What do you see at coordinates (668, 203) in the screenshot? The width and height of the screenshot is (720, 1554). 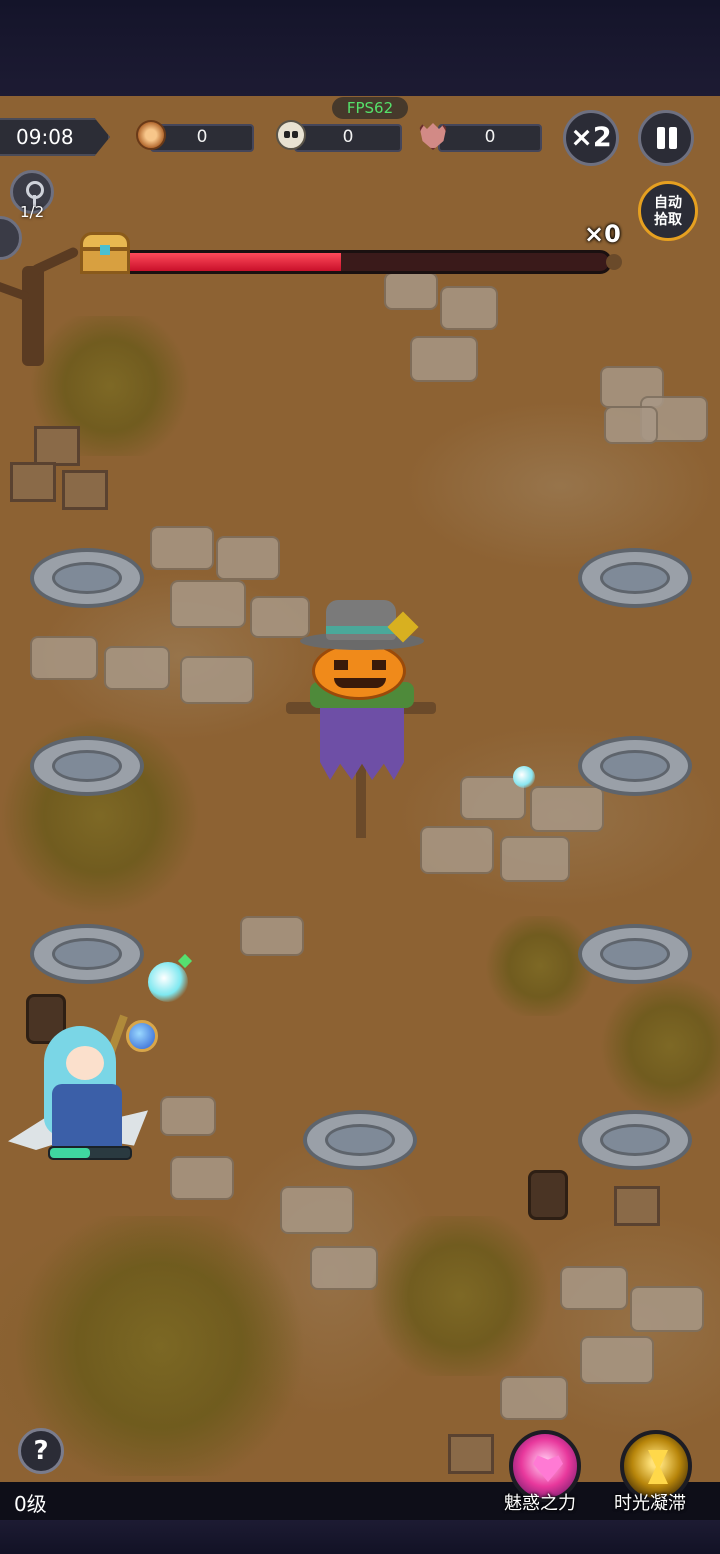 I see `auto-pickup-label-1: 自动` at bounding box center [668, 203].